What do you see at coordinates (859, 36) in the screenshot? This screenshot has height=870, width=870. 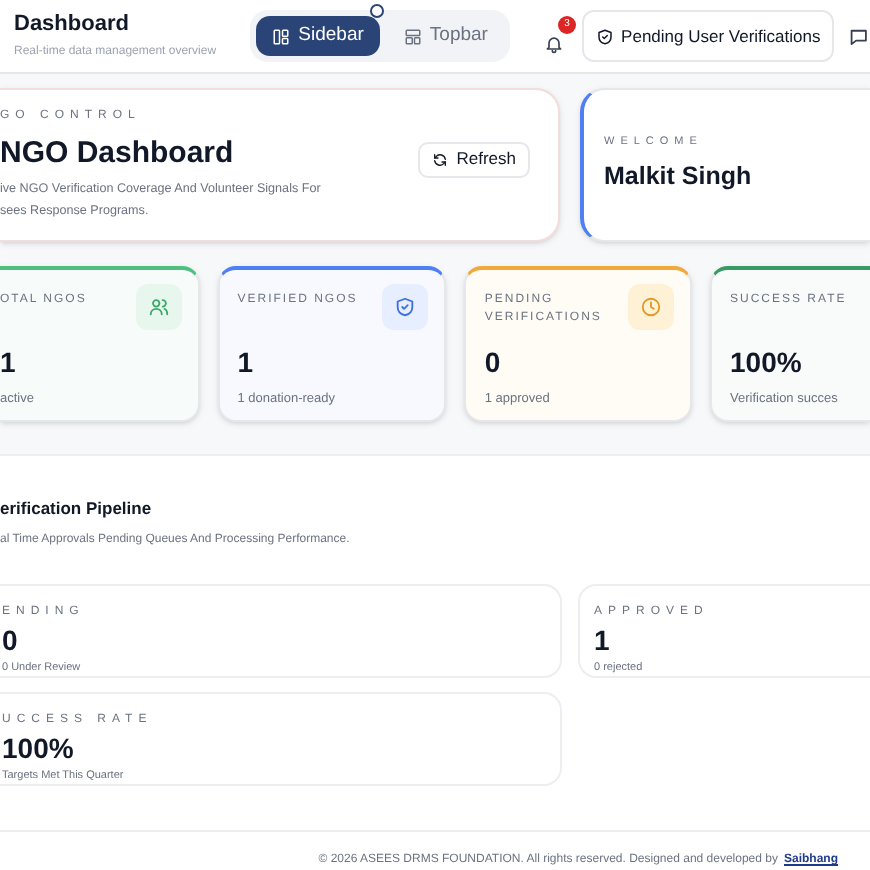 I see `chat-icon` at bounding box center [859, 36].